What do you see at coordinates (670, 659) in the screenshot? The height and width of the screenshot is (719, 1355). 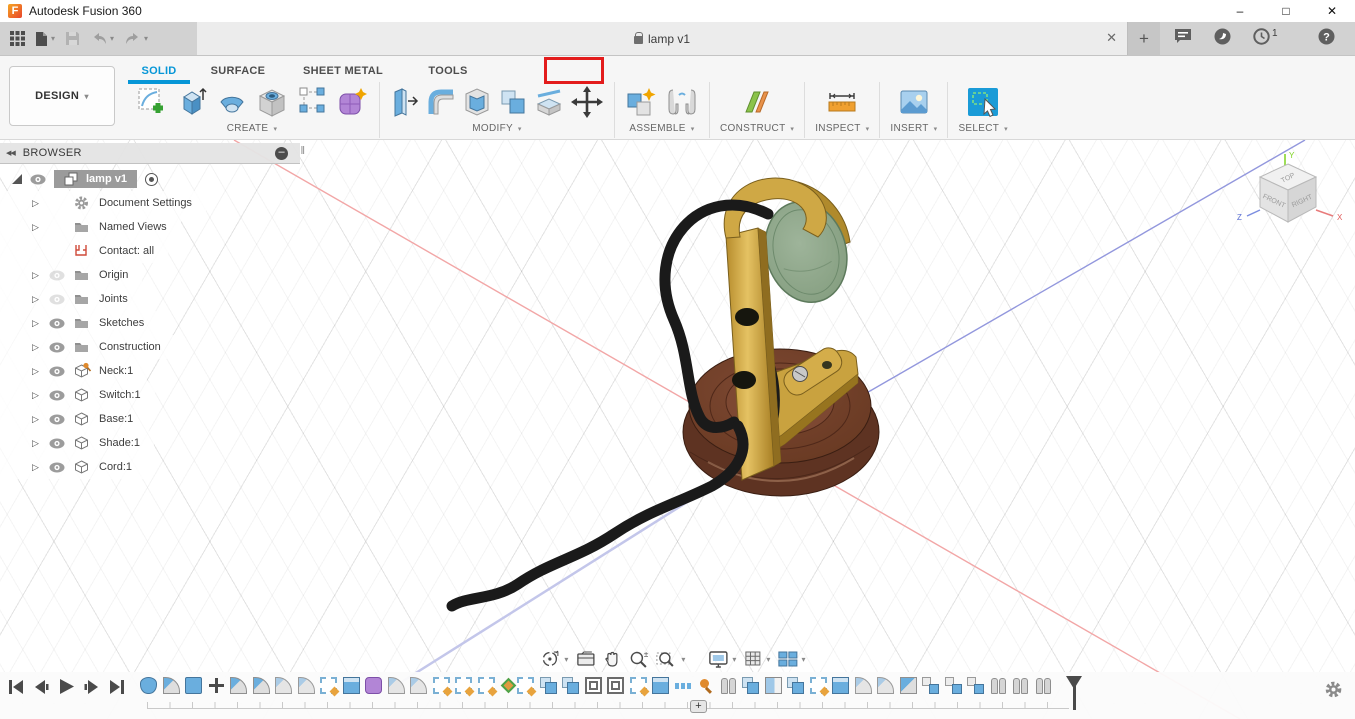 I see `zoom-window-icon: ▾` at bounding box center [670, 659].